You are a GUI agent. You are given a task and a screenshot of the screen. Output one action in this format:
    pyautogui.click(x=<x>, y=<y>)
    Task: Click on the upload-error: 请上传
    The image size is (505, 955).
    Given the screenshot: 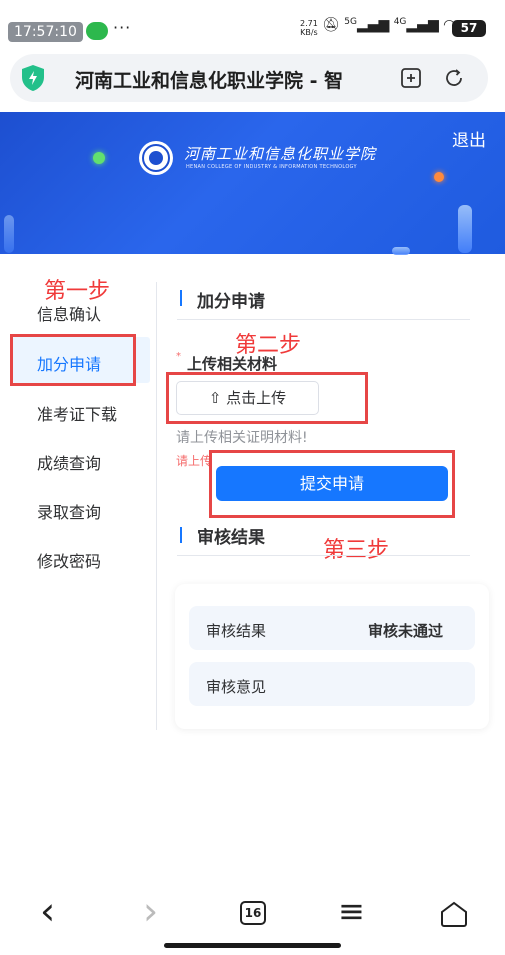 What is the action you would take?
    pyautogui.click(x=194, y=461)
    